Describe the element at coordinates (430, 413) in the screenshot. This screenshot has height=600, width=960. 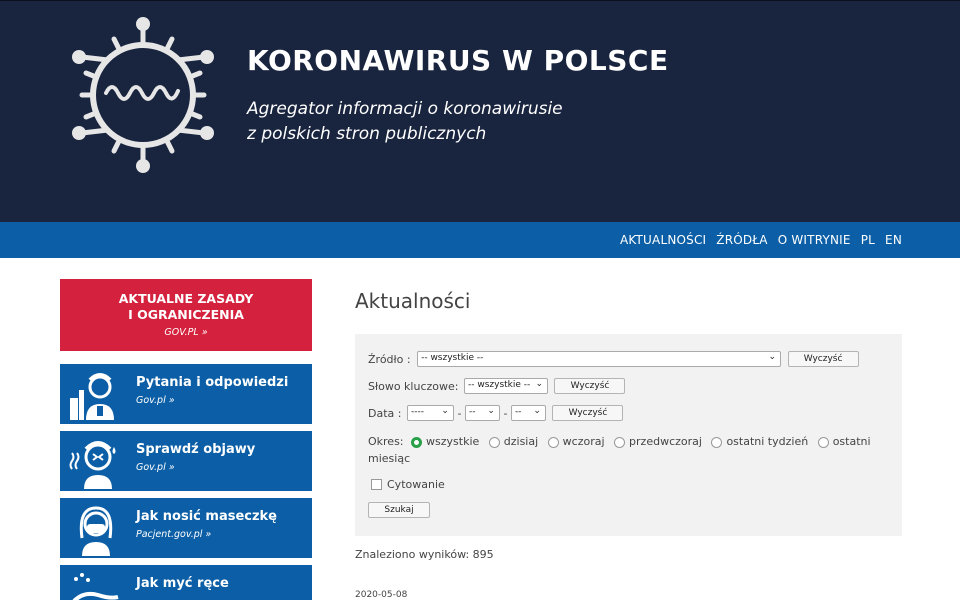
I see `date-year-select: ---- ⌄` at that location.